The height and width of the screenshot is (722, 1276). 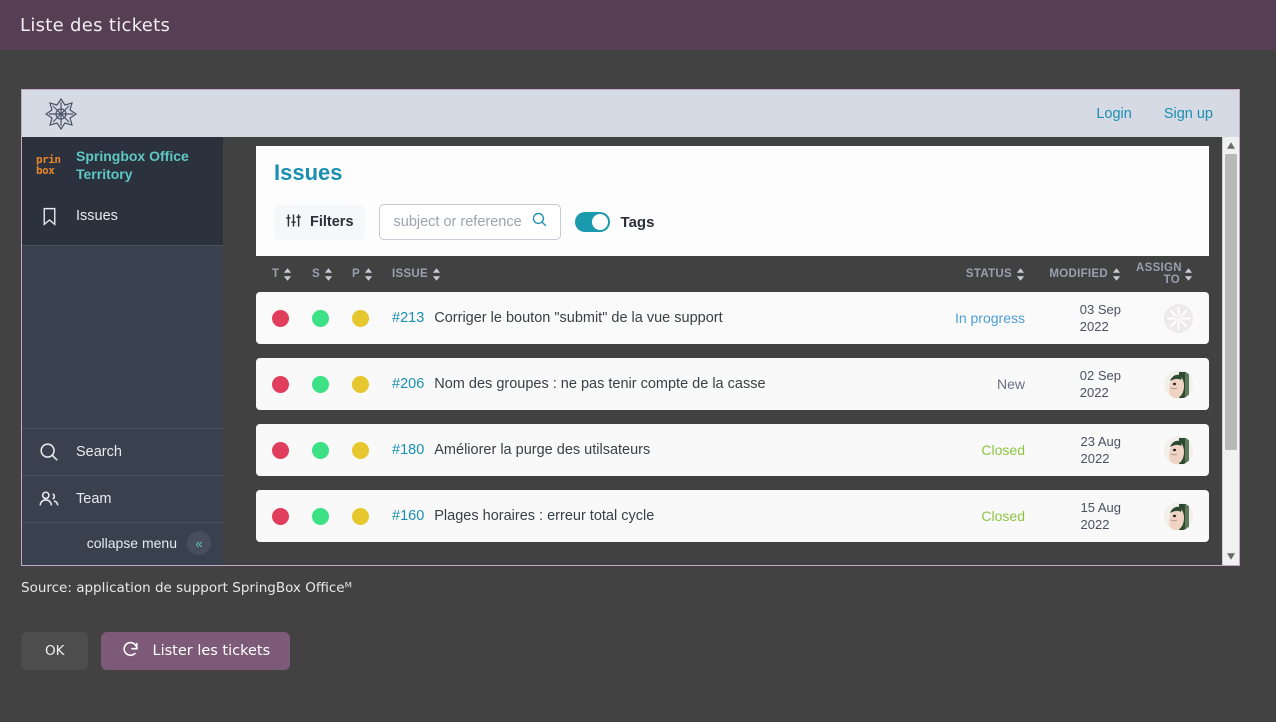 I want to click on issues-toolbar: Filters subject or reference Tags, so click(x=732, y=222).